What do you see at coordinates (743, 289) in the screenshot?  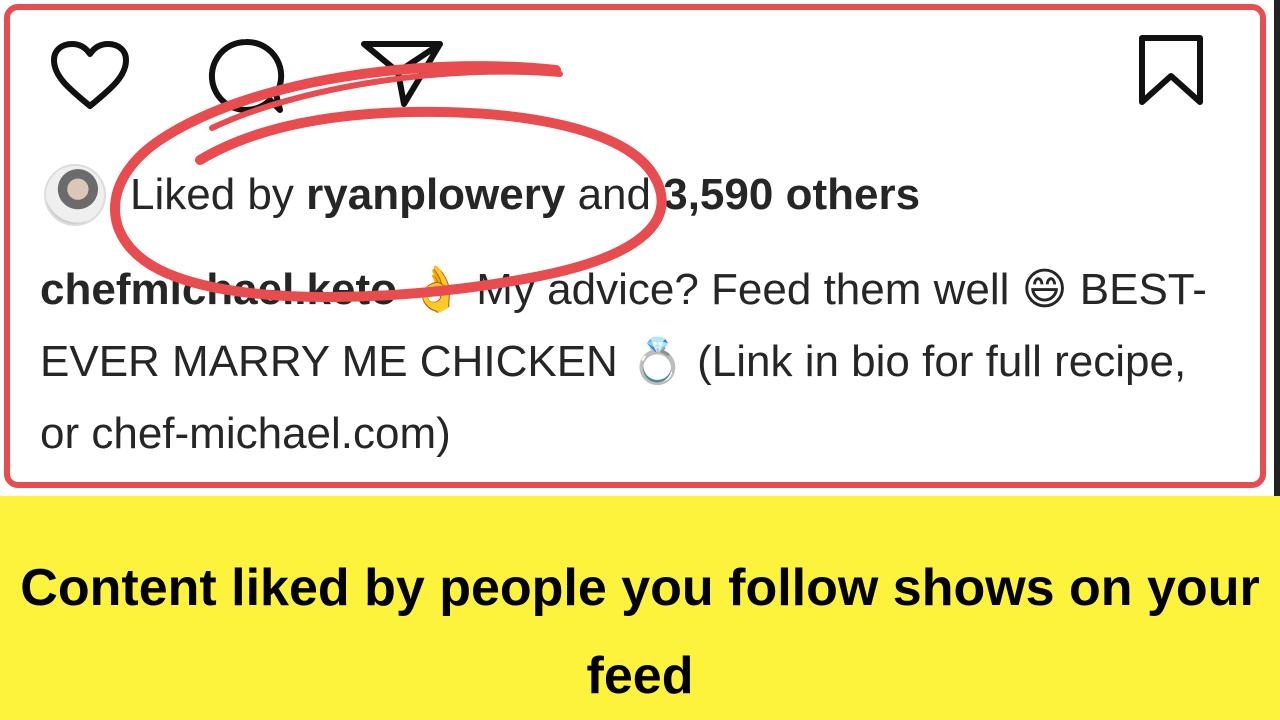 I see `caption-text-1: My advice? Feed them well` at bounding box center [743, 289].